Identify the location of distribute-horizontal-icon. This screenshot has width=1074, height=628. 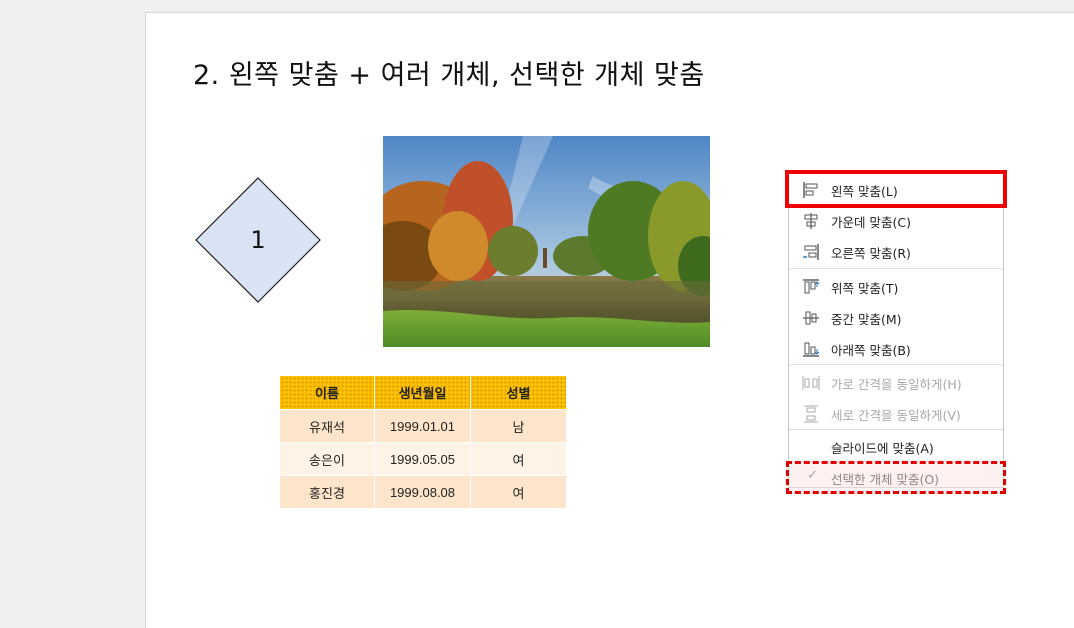
(811, 383).